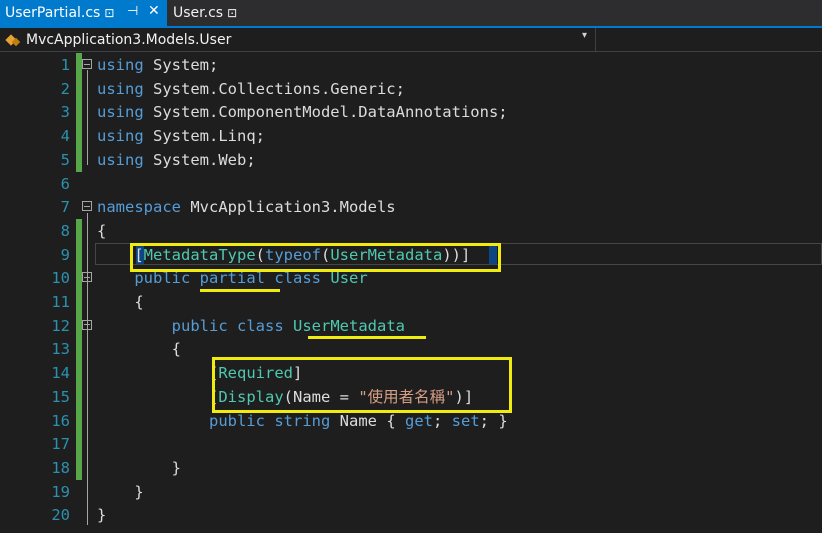 This screenshot has width=822, height=533. What do you see at coordinates (60, 420) in the screenshot?
I see `line-number: 16` at bounding box center [60, 420].